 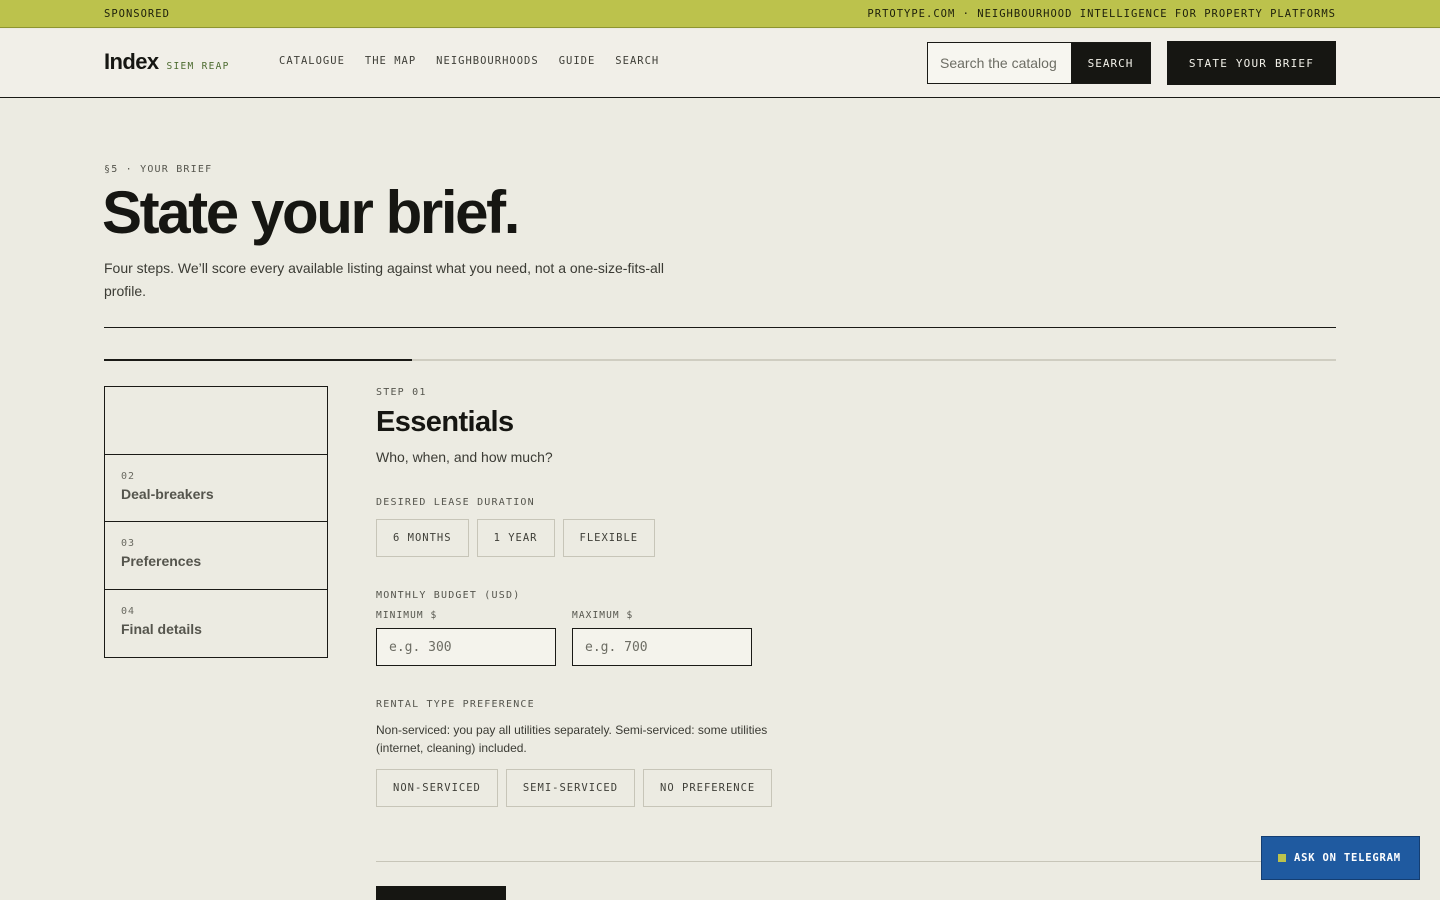 What do you see at coordinates (1110, 63) in the screenshot?
I see `catalog-search-button: SEARCH` at bounding box center [1110, 63].